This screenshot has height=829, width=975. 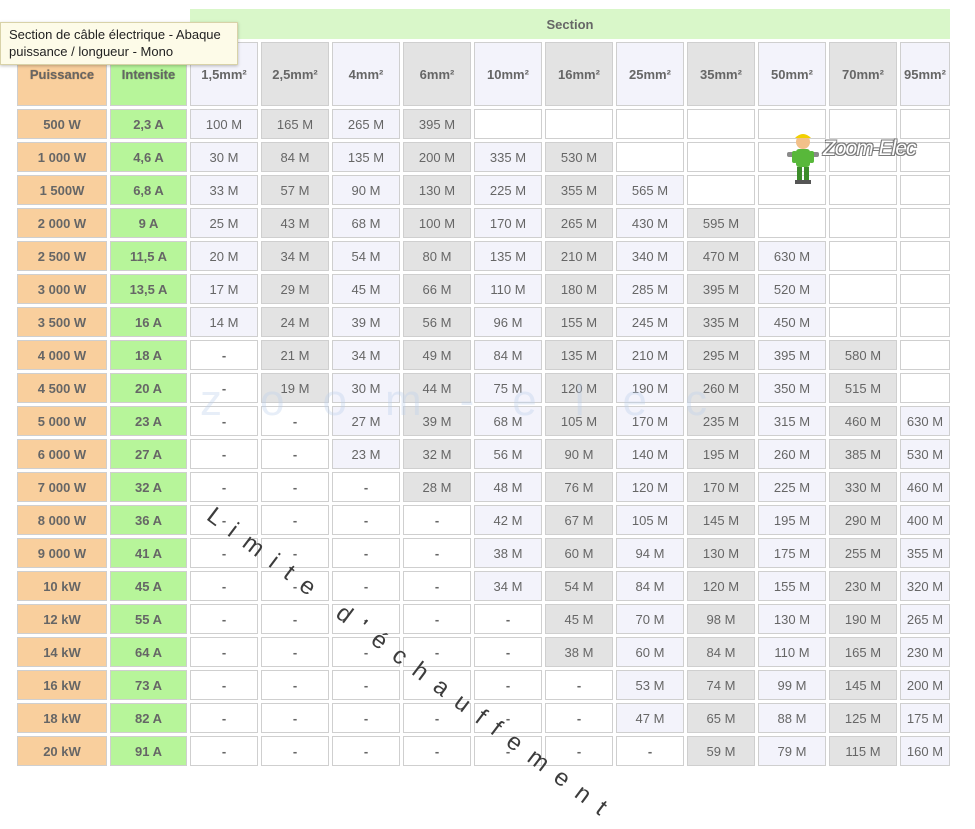 I want to click on length-cell: 94 M, so click(x=650, y=553).